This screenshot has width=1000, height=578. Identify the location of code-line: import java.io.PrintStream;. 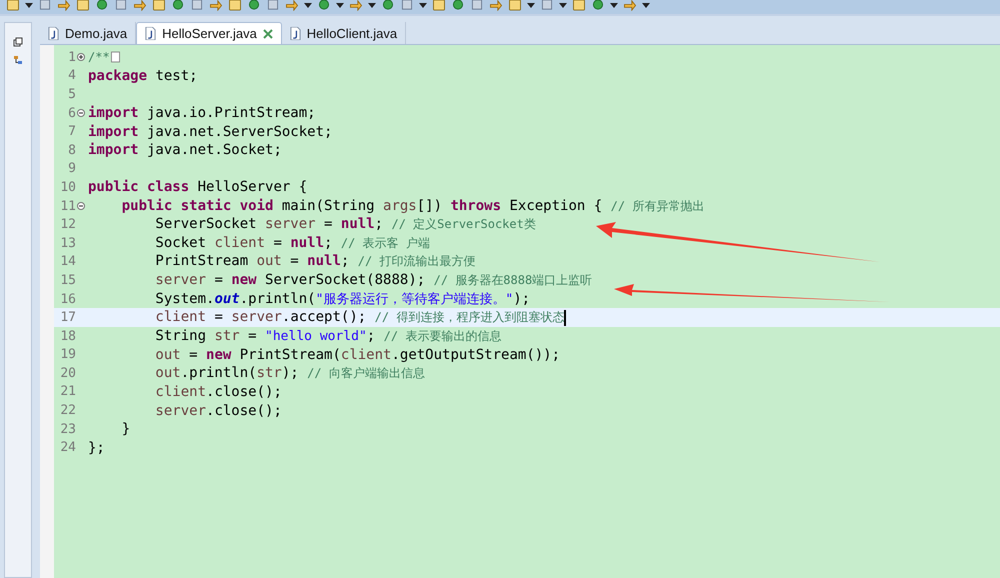
(202, 113).